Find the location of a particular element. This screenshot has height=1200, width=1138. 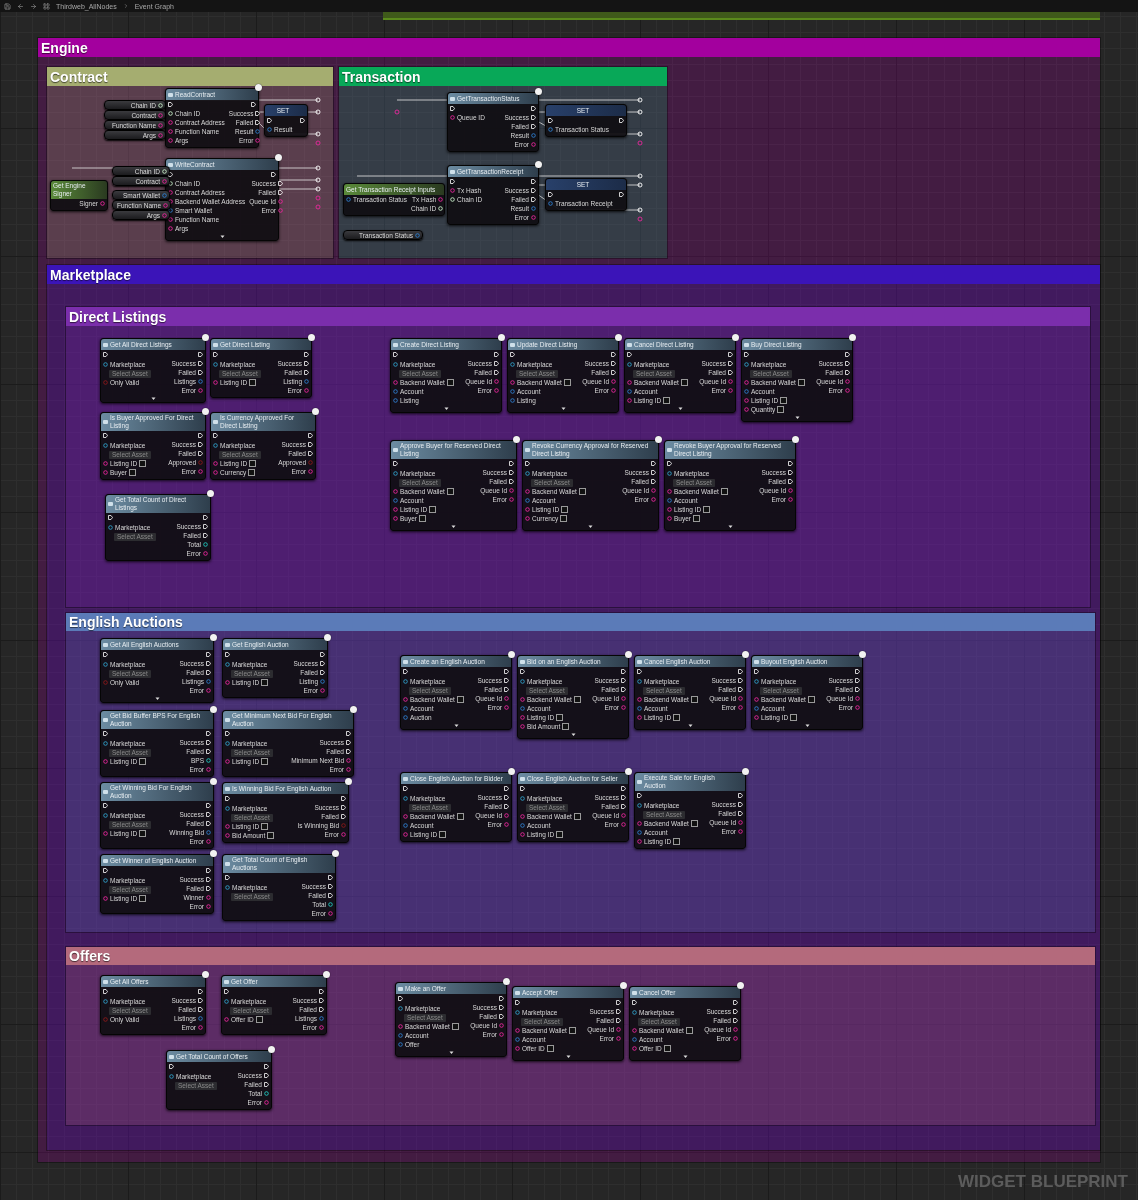

comment-title: Offers is located at coordinates (580, 956).